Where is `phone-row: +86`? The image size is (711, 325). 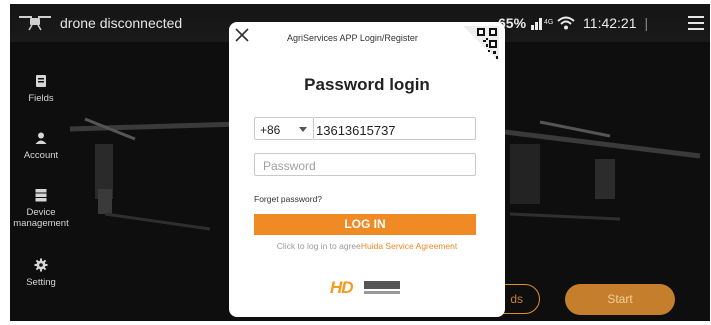
phone-row: +86 is located at coordinates (365, 128).